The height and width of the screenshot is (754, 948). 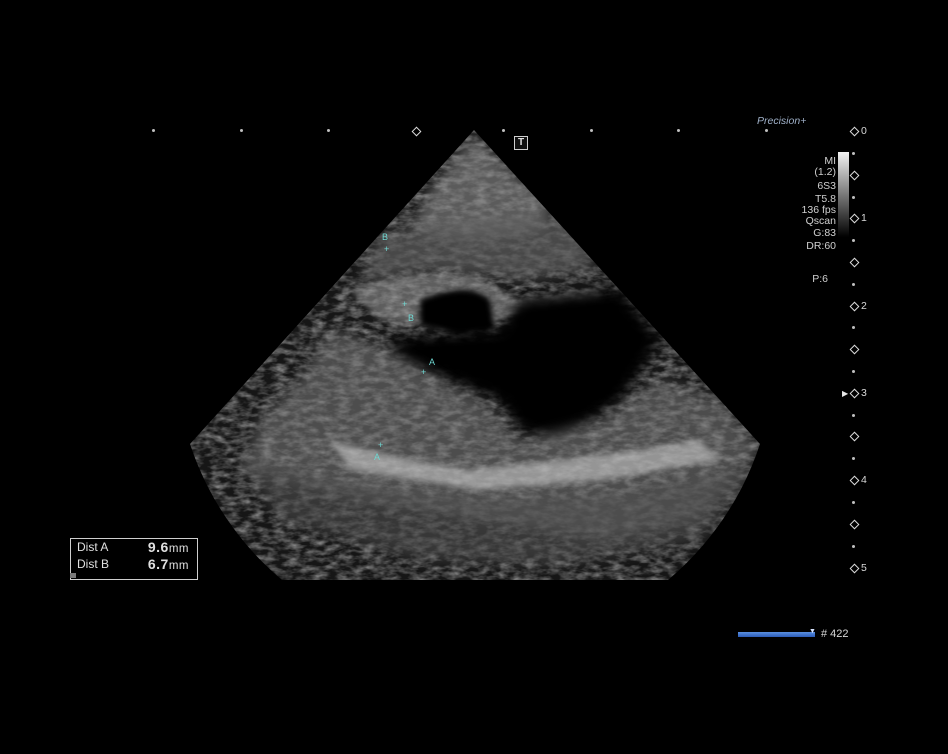 I want to click on caliper-a-label: A, so click(x=432, y=362).